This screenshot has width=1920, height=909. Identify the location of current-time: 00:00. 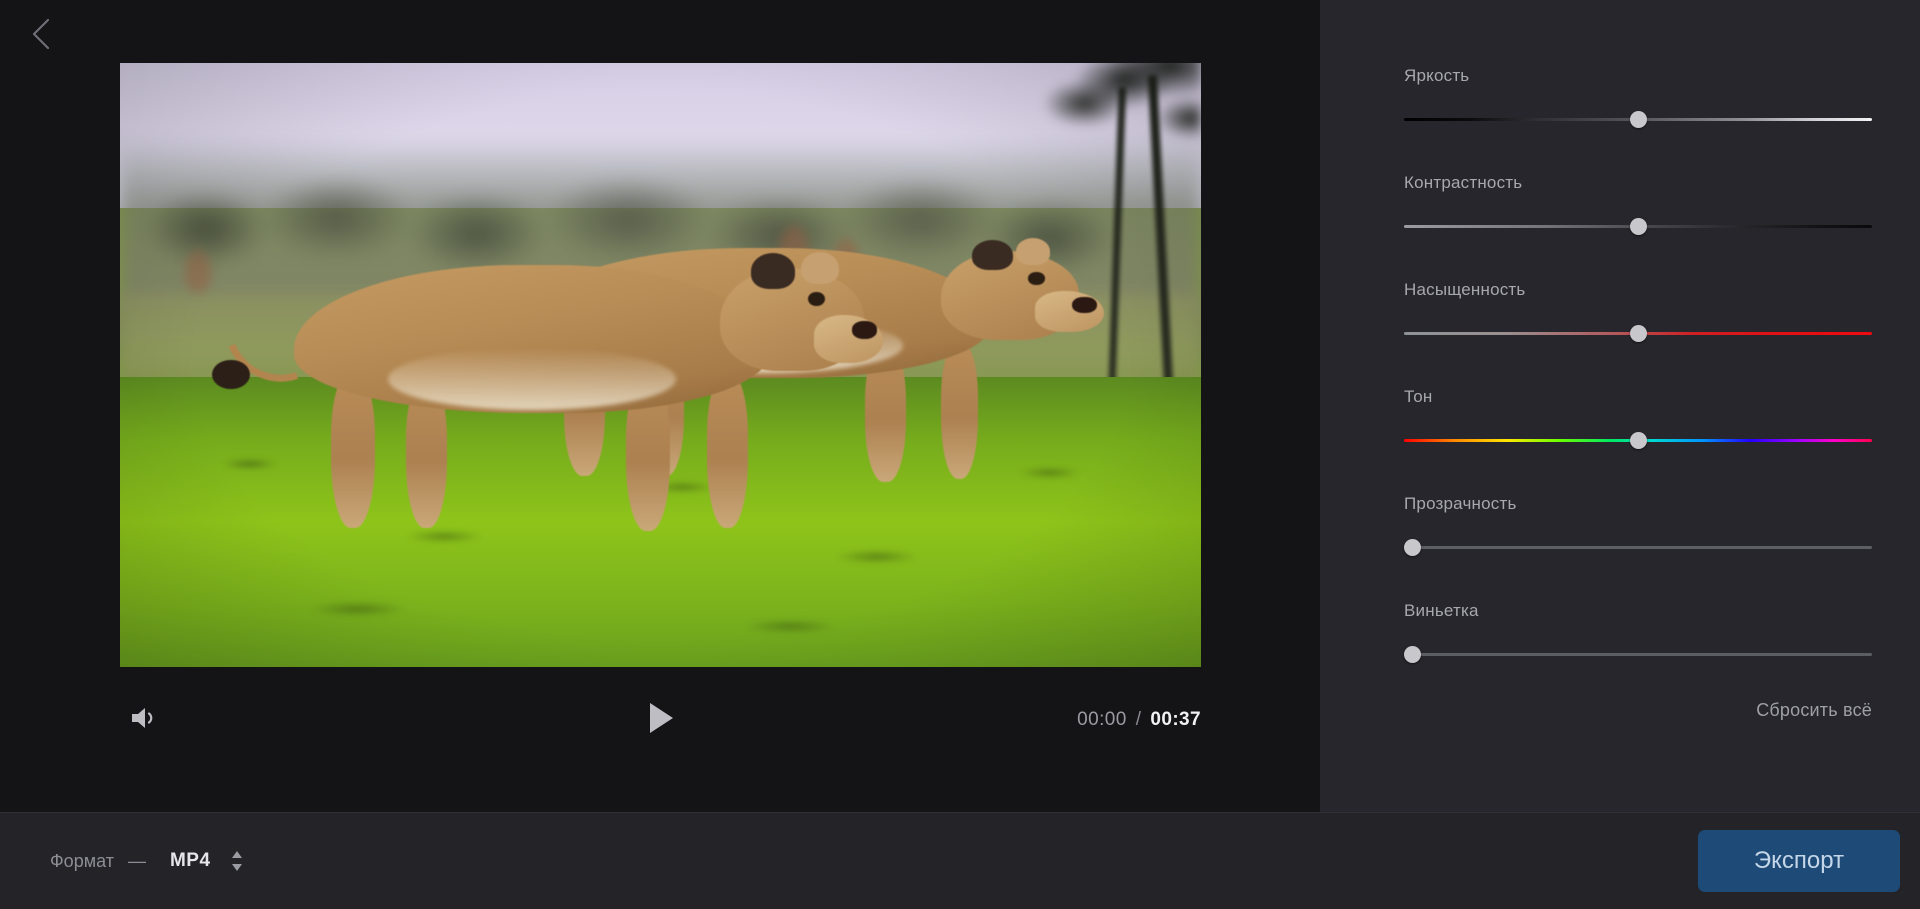
(1102, 719).